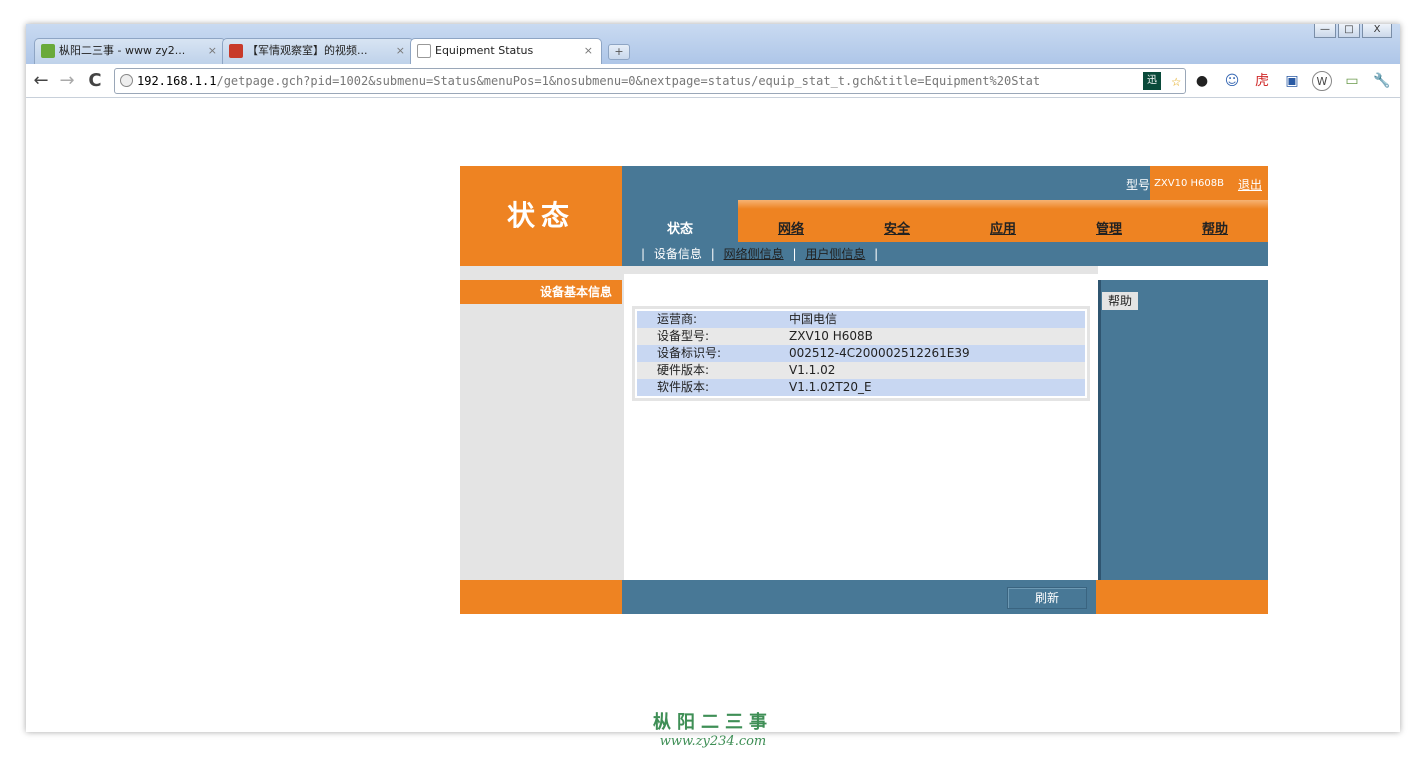 This screenshot has width=1426, height=758. What do you see at coordinates (236, 51) in the screenshot?
I see `swirl-icon` at bounding box center [236, 51].